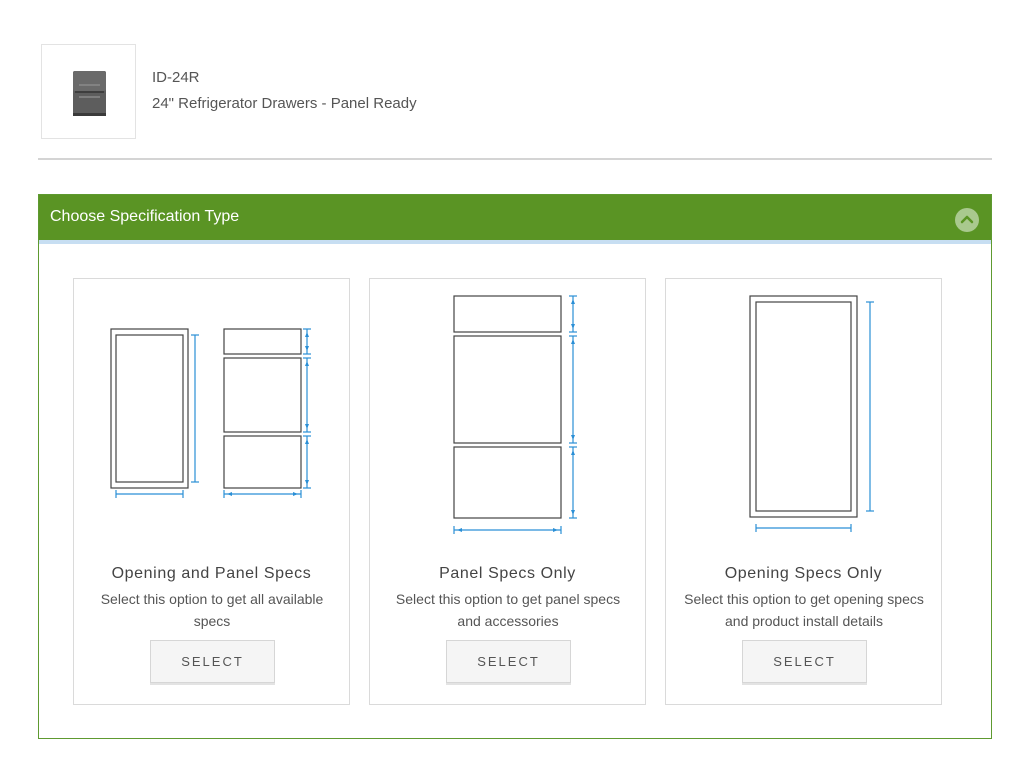 The width and height of the screenshot is (1024, 764). I want to click on product-model: ID-24R, so click(176, 77).